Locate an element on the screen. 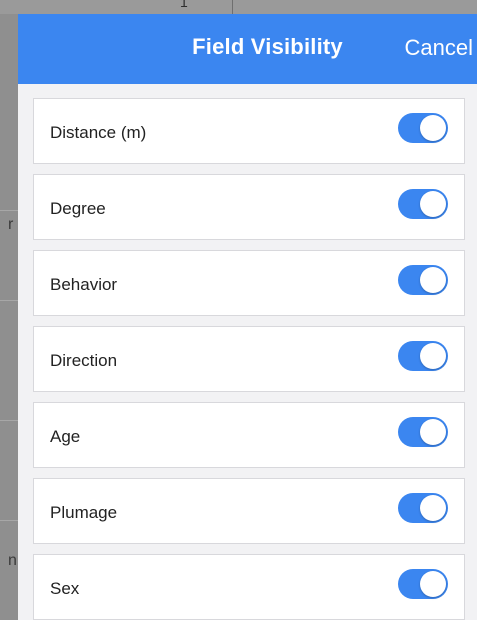 This screenshot has width=477, height=620. toggle-switch-distance is located at coordinates (423, 128).